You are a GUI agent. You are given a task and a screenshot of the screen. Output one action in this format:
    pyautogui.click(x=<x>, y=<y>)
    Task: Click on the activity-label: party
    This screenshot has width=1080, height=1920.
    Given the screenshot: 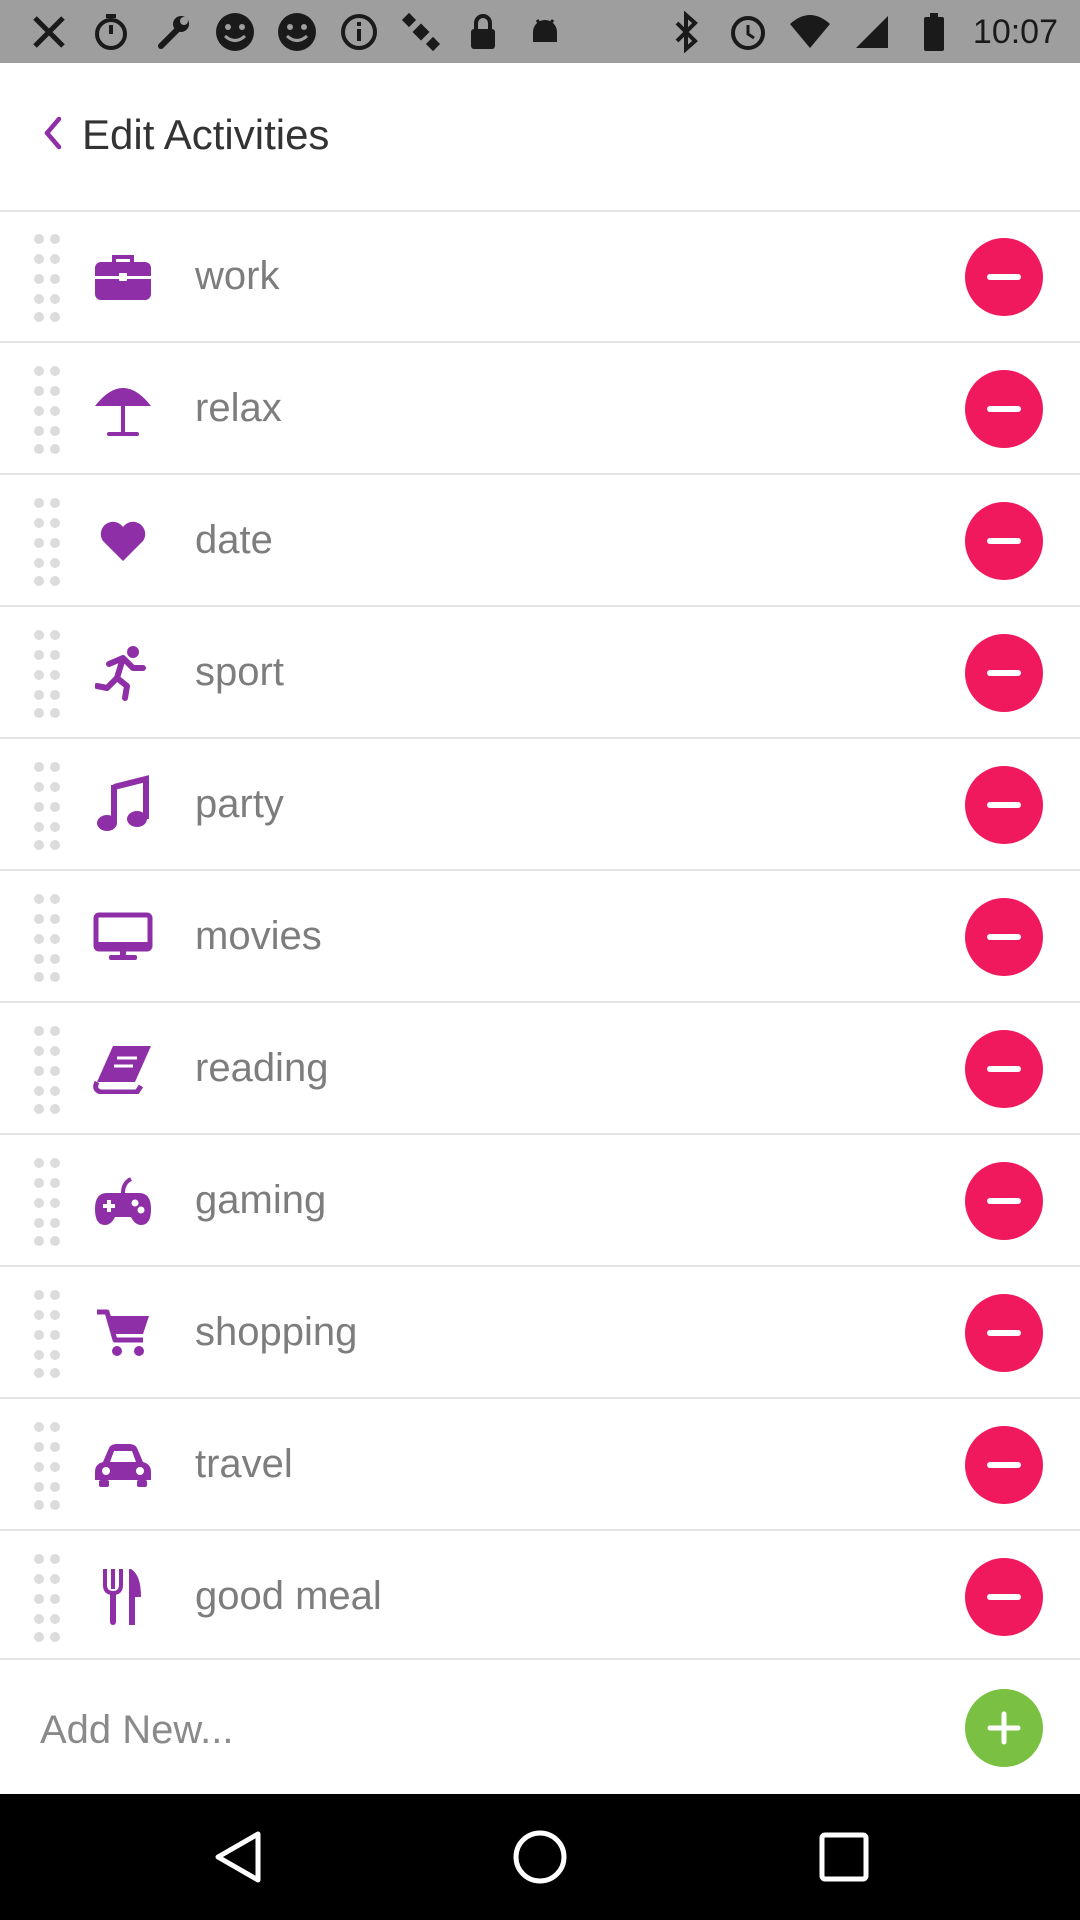 What is the action you would take?
    pyautogui.click(x=239, y=804)
    